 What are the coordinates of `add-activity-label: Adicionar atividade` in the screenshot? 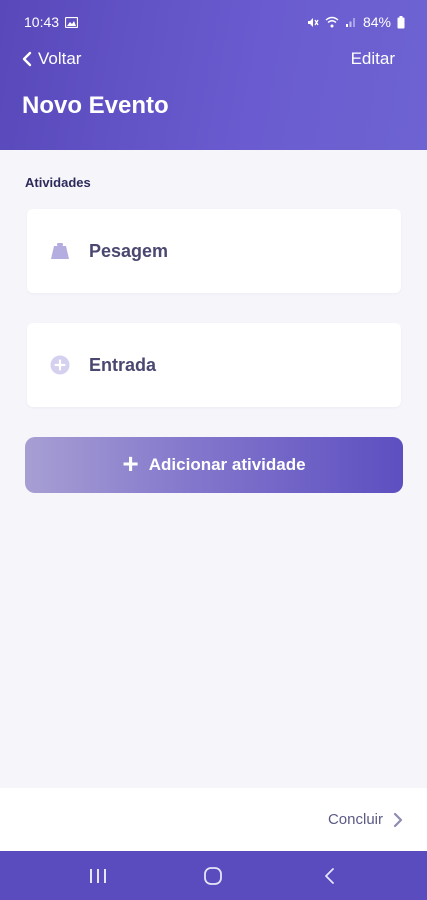 It's located at (227, 464).